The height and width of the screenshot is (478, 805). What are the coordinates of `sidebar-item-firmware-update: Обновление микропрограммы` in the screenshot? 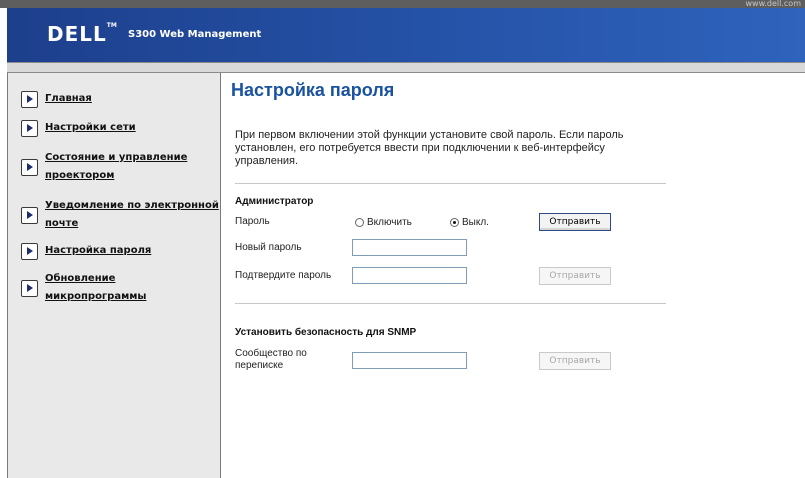 It's located at (120, 288).